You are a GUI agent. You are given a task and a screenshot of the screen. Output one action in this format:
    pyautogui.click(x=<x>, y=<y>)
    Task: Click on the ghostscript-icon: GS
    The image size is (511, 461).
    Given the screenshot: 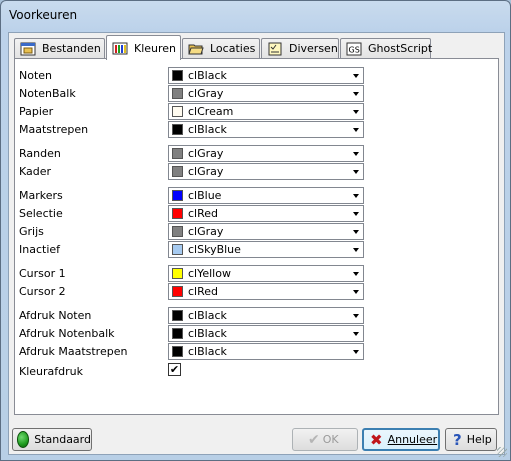 What is the action you would take?
    pyautogui.click(x=354, y=49)
    